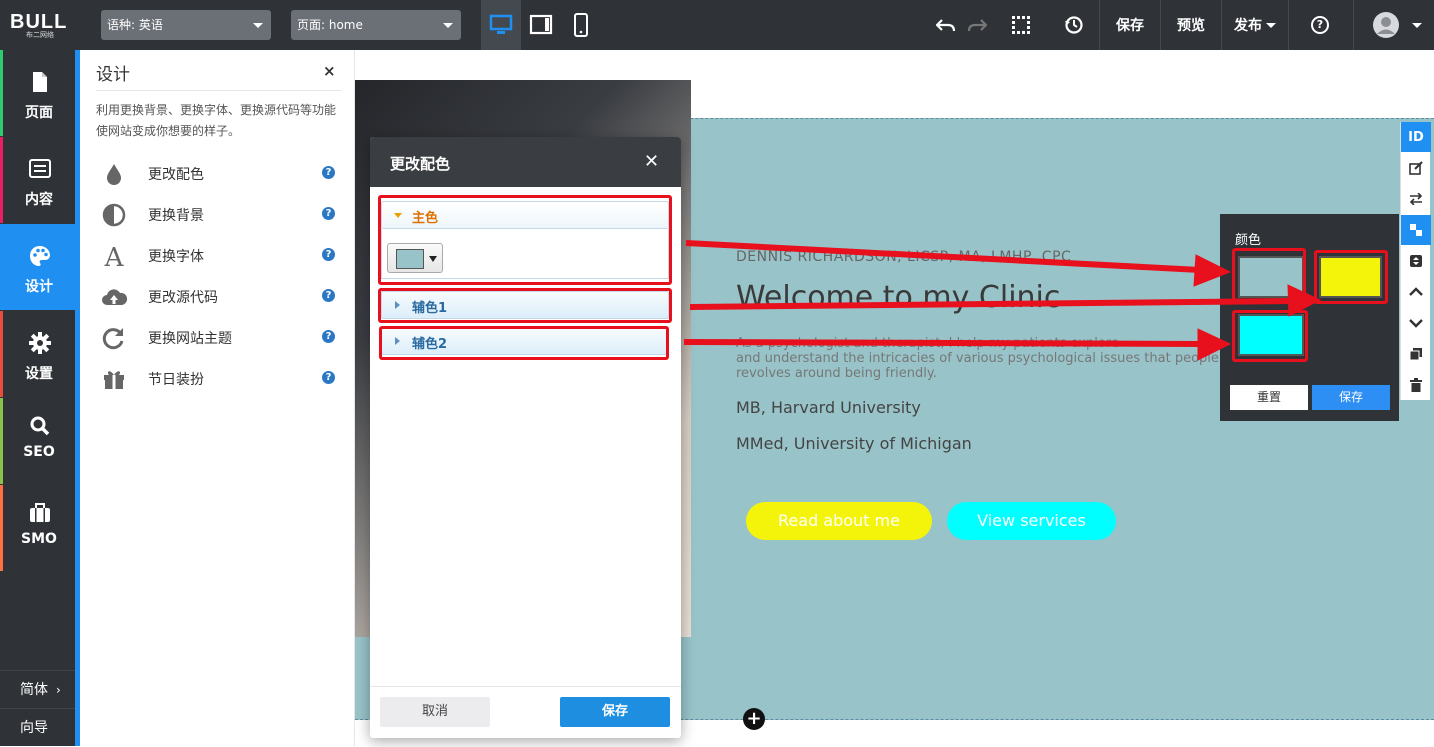 The image size is (1434, 747). I want to click on edit-button, so click(1416, 168).